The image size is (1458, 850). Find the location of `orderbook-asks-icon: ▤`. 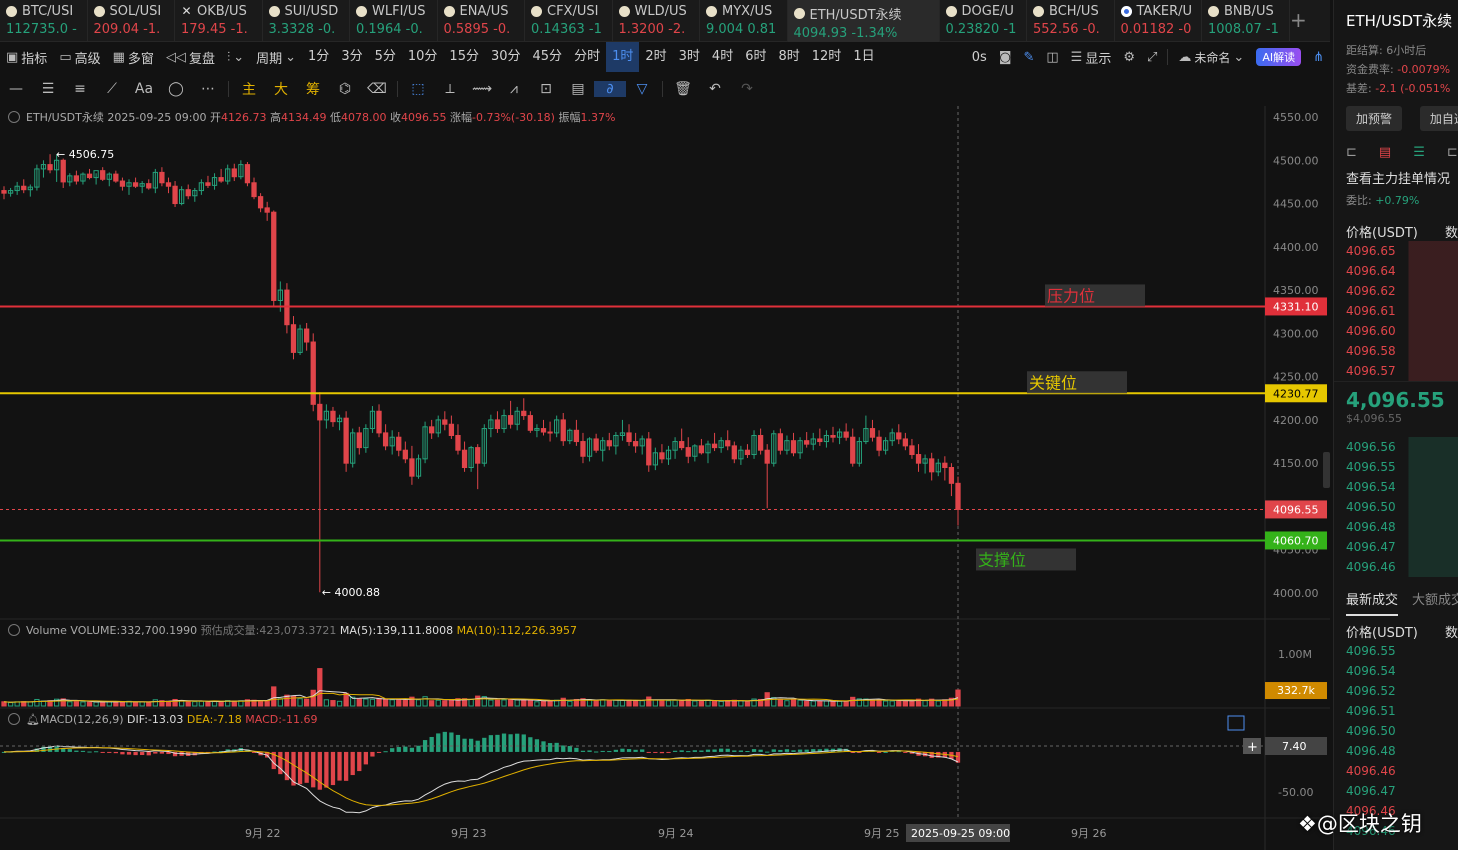

orderbook-asks-icon: ▤ is located at coordinates (1385, 152).